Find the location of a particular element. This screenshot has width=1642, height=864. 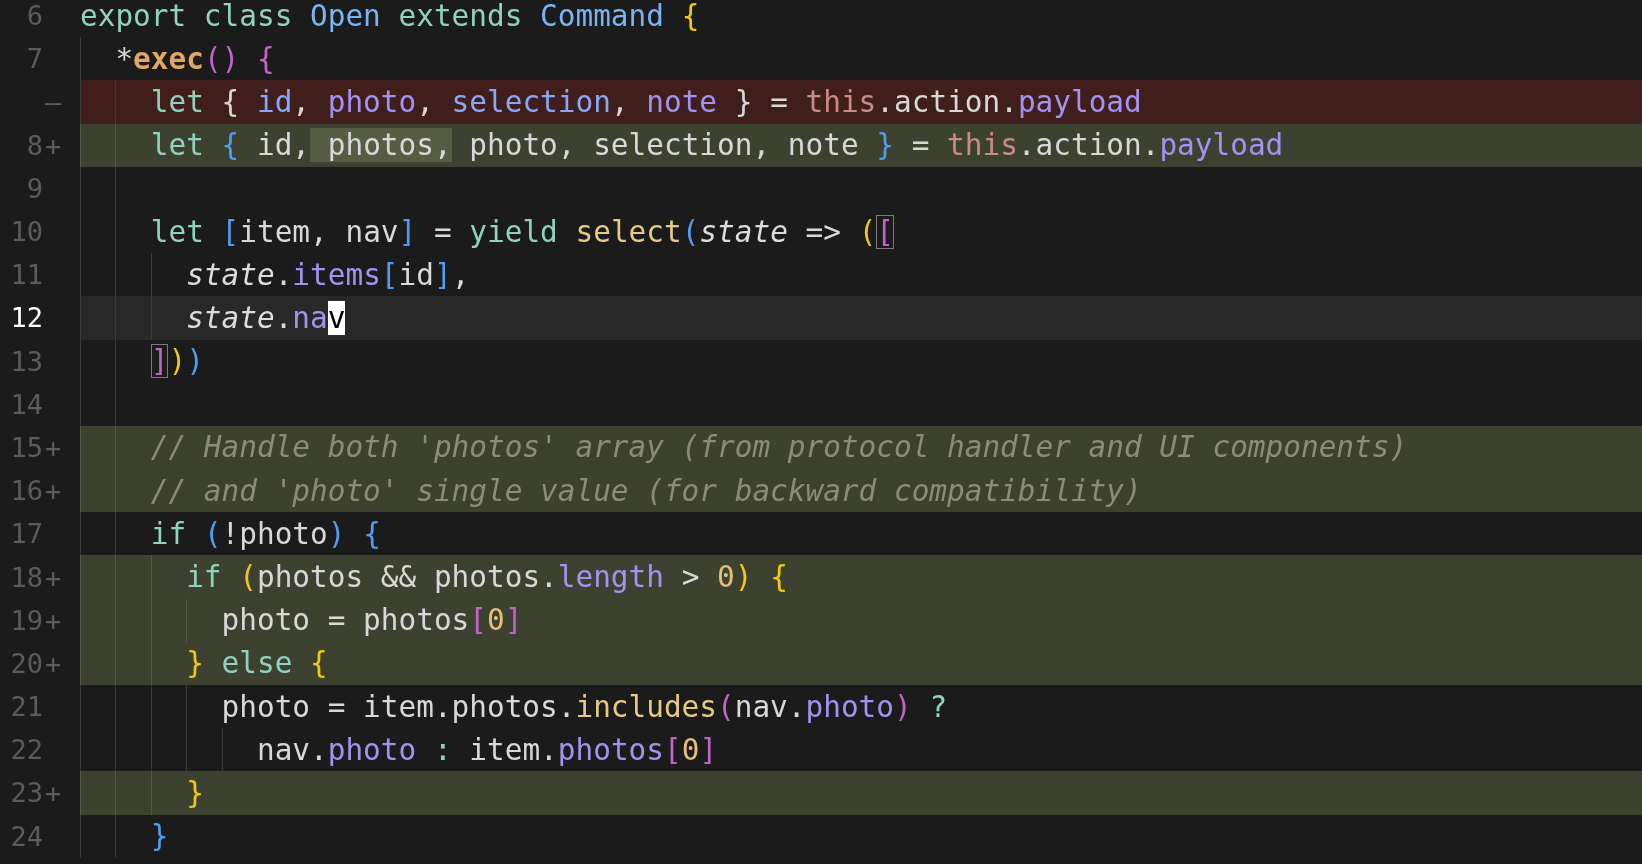

line-number: 10 is located at coordinates (26, 232).